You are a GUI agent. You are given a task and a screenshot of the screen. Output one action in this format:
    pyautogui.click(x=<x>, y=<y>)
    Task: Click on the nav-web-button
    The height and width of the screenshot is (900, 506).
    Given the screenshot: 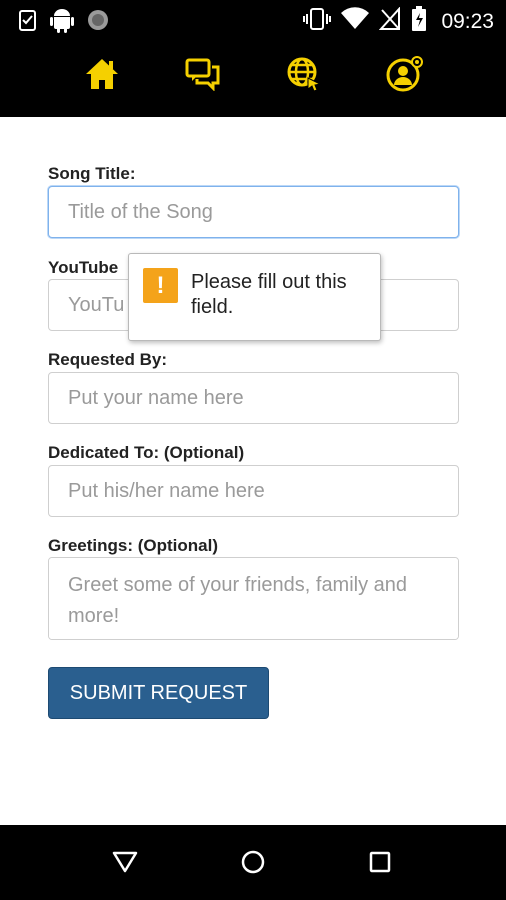 What is the action you would take?
    pyautogui.click(x=304, y=76)
    